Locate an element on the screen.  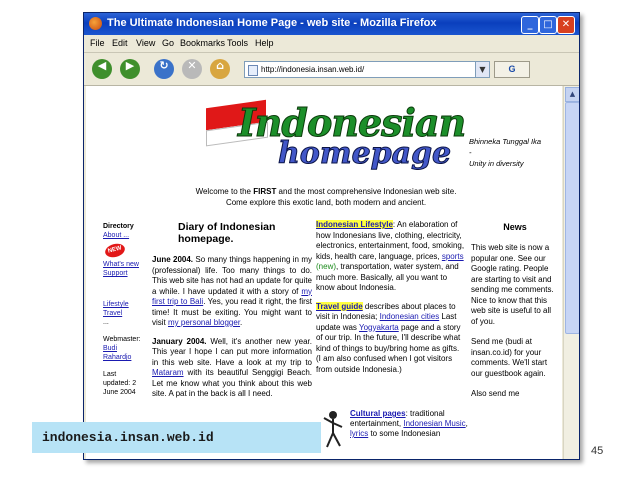
menu-bar: File Edit View Go Bookmarks Tools Help is located at coordinates (331, 44).